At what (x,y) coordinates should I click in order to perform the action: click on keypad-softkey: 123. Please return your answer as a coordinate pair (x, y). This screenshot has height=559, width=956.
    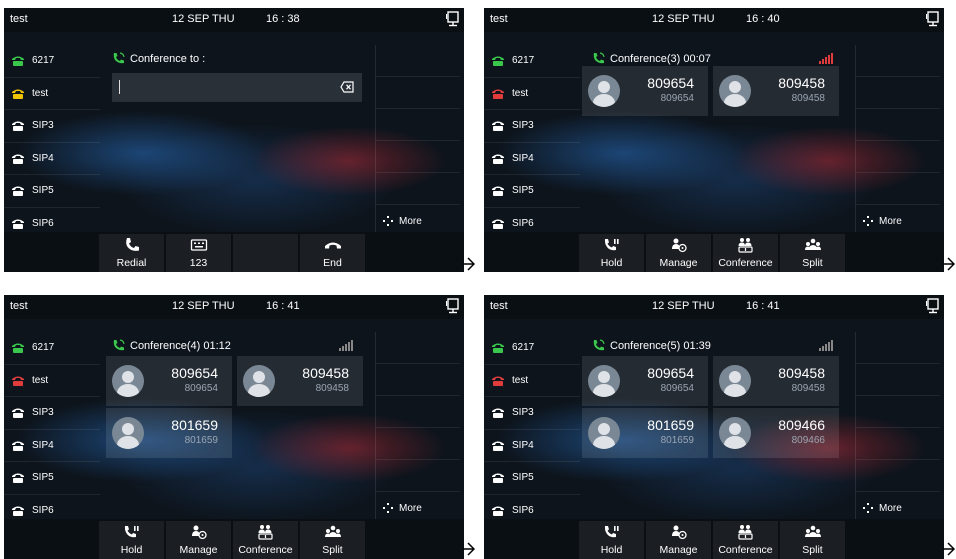
    Looking at the image, I should click on (198, 253).